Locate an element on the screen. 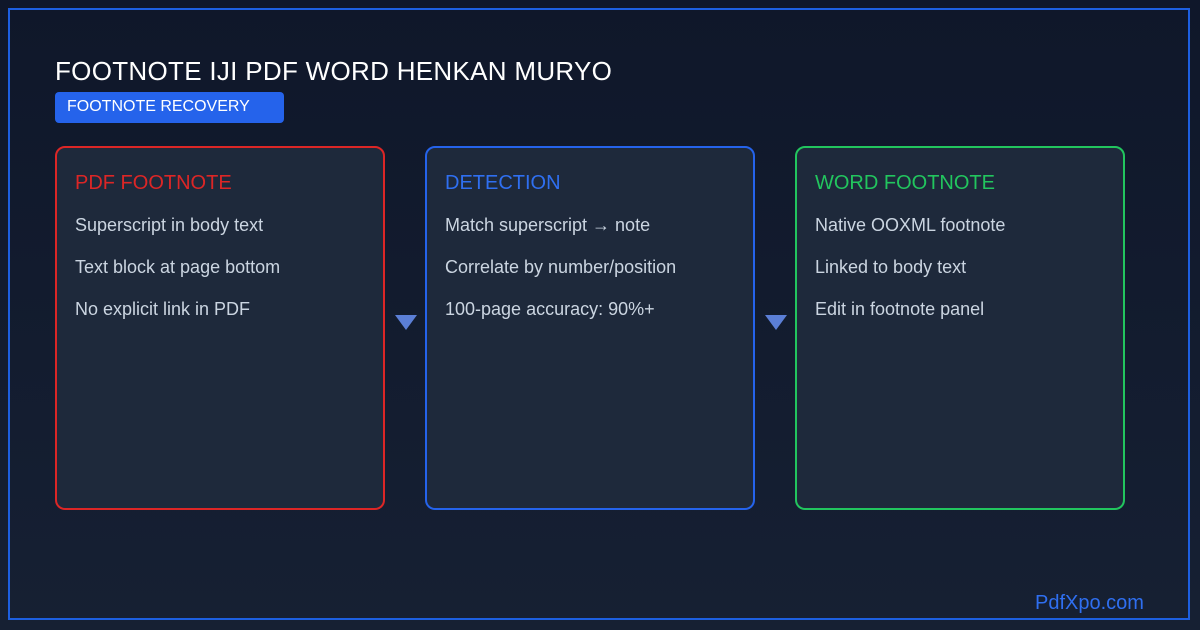  pdf-footnote-item: No explicit link in PDF is located at coordinates (163, 309).